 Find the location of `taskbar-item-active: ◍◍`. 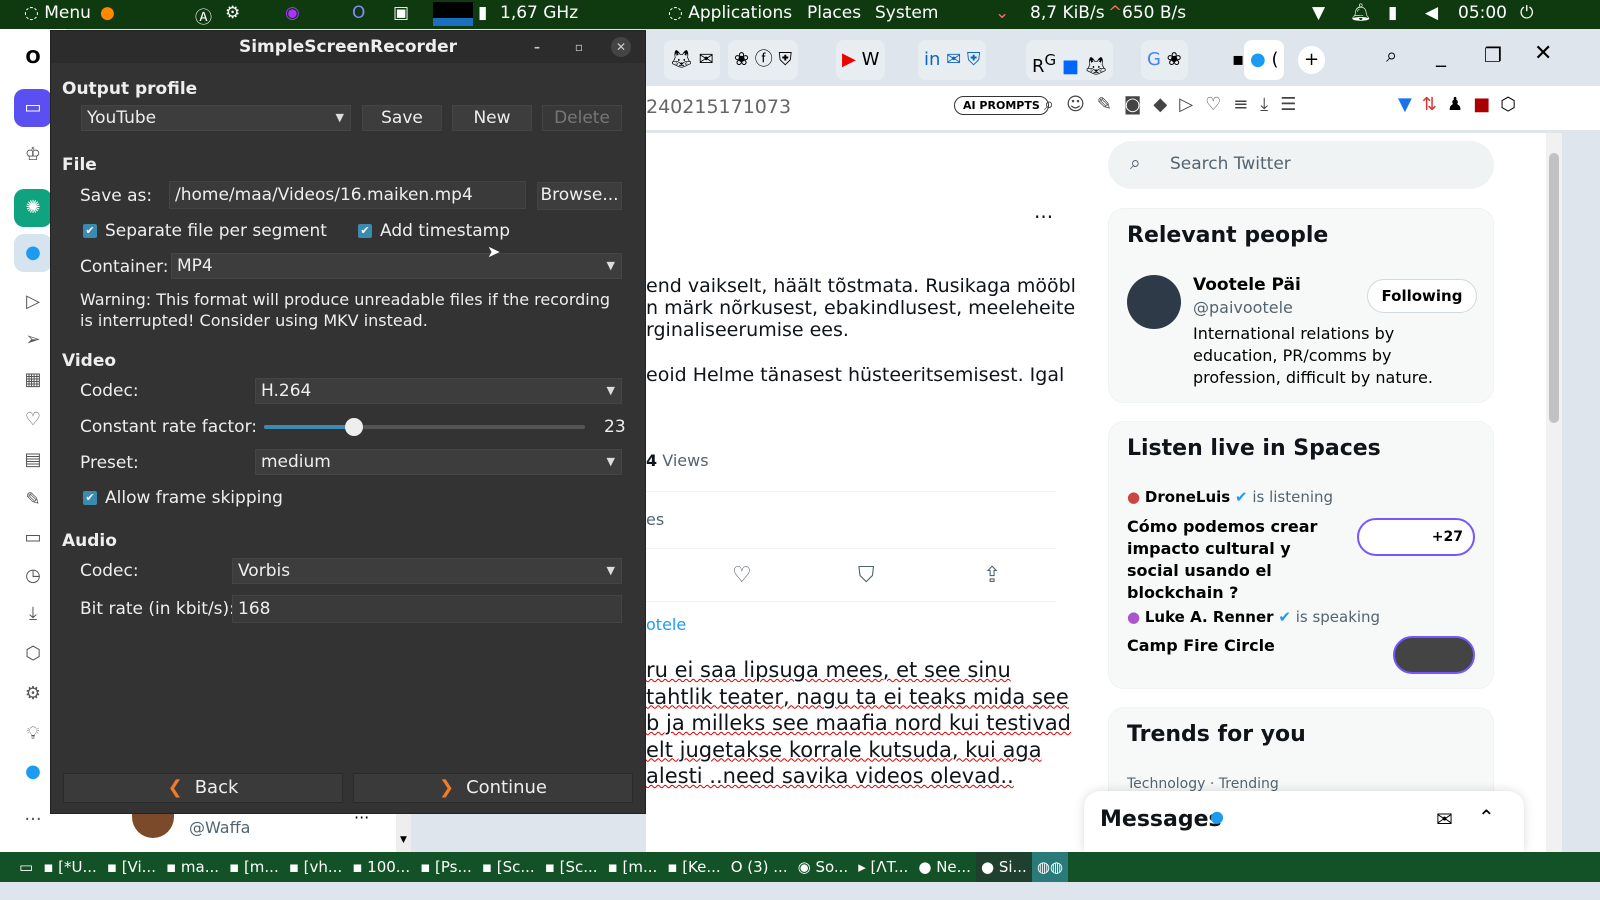

taskbar-item-active: ◍◍ is located at coordinates (1049, 867).